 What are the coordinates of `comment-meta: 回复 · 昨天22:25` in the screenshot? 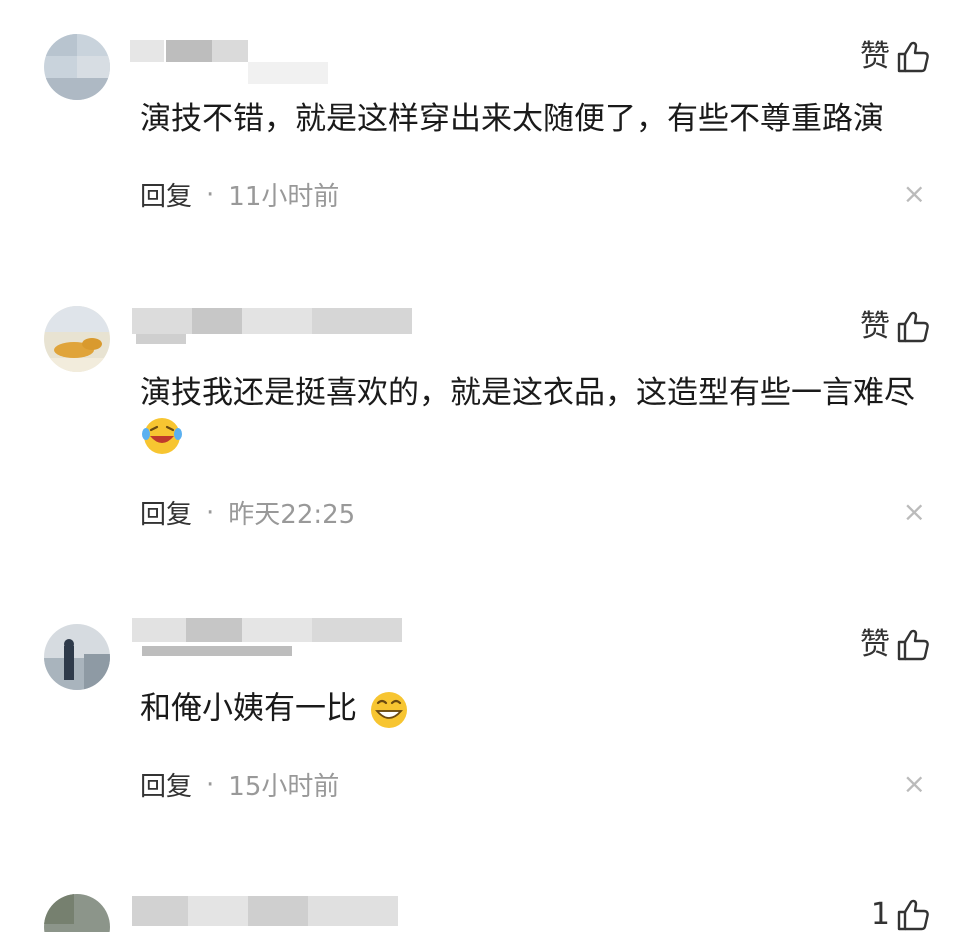 It's located at (247, 512).